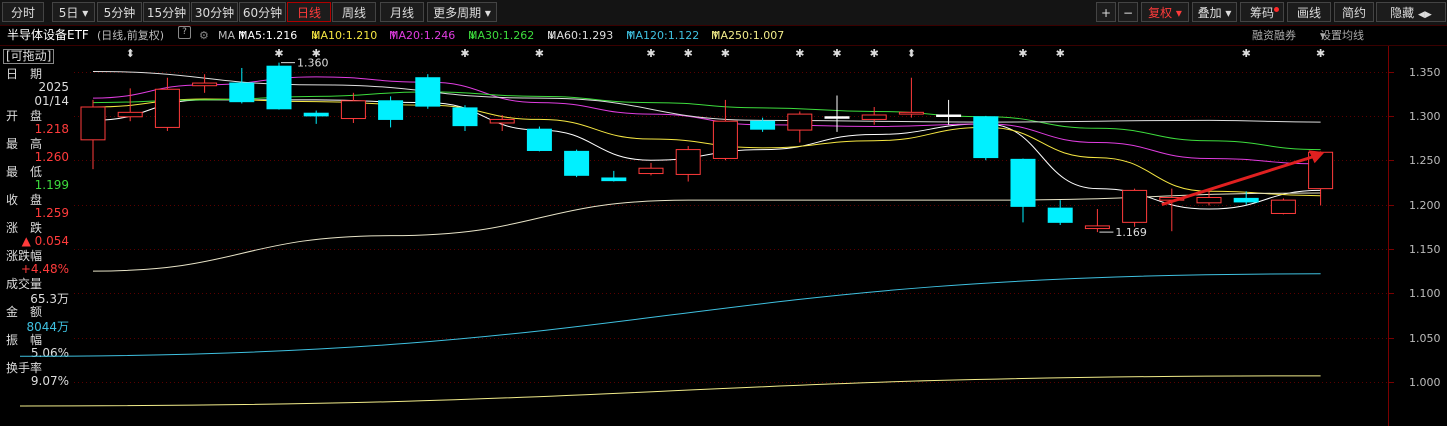  Describe the element at coordinates (1131, 232) in the screenshot. I see `annotation-label: 1.169` at that location.